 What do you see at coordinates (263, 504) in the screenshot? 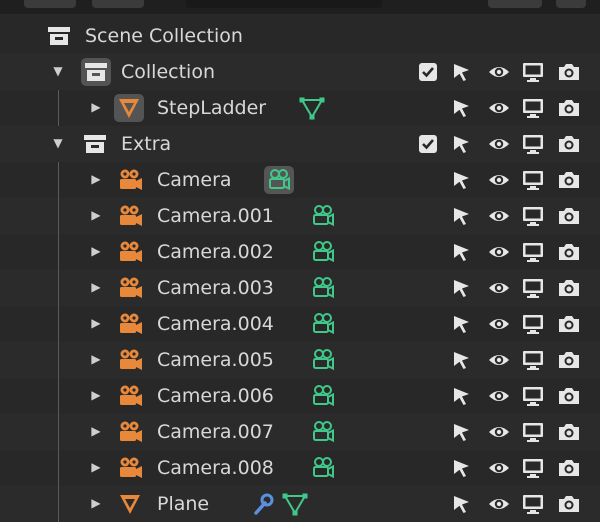
I see `wrench-icon` at bounding box center [263, 504].